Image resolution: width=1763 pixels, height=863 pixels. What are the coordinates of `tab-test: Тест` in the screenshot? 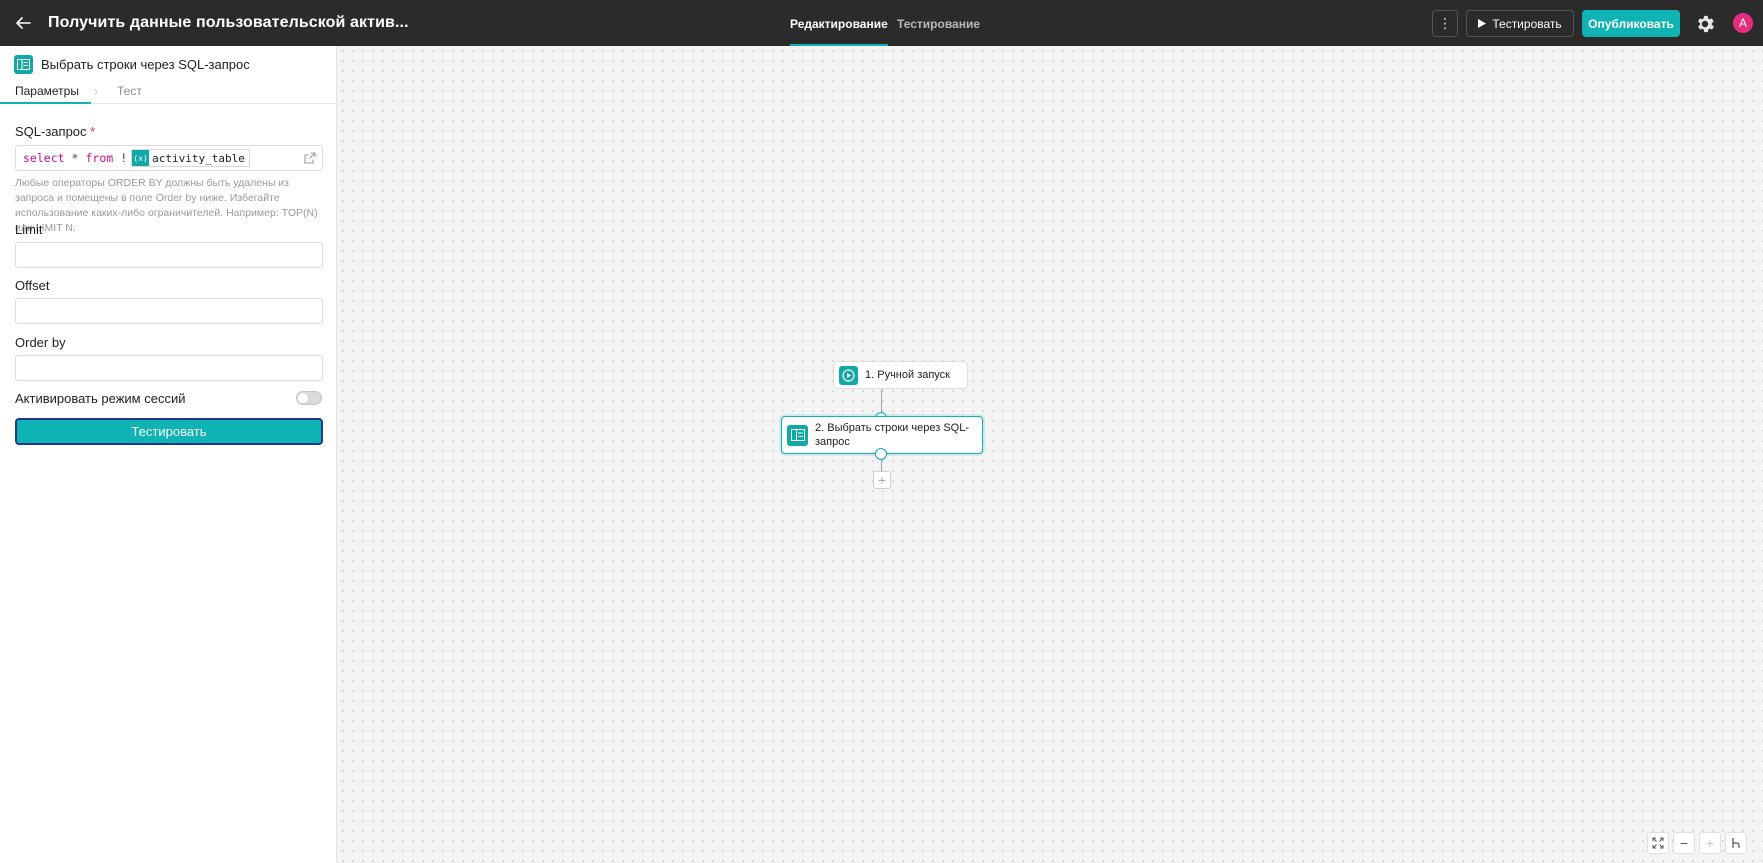 It's located at (129, 91).